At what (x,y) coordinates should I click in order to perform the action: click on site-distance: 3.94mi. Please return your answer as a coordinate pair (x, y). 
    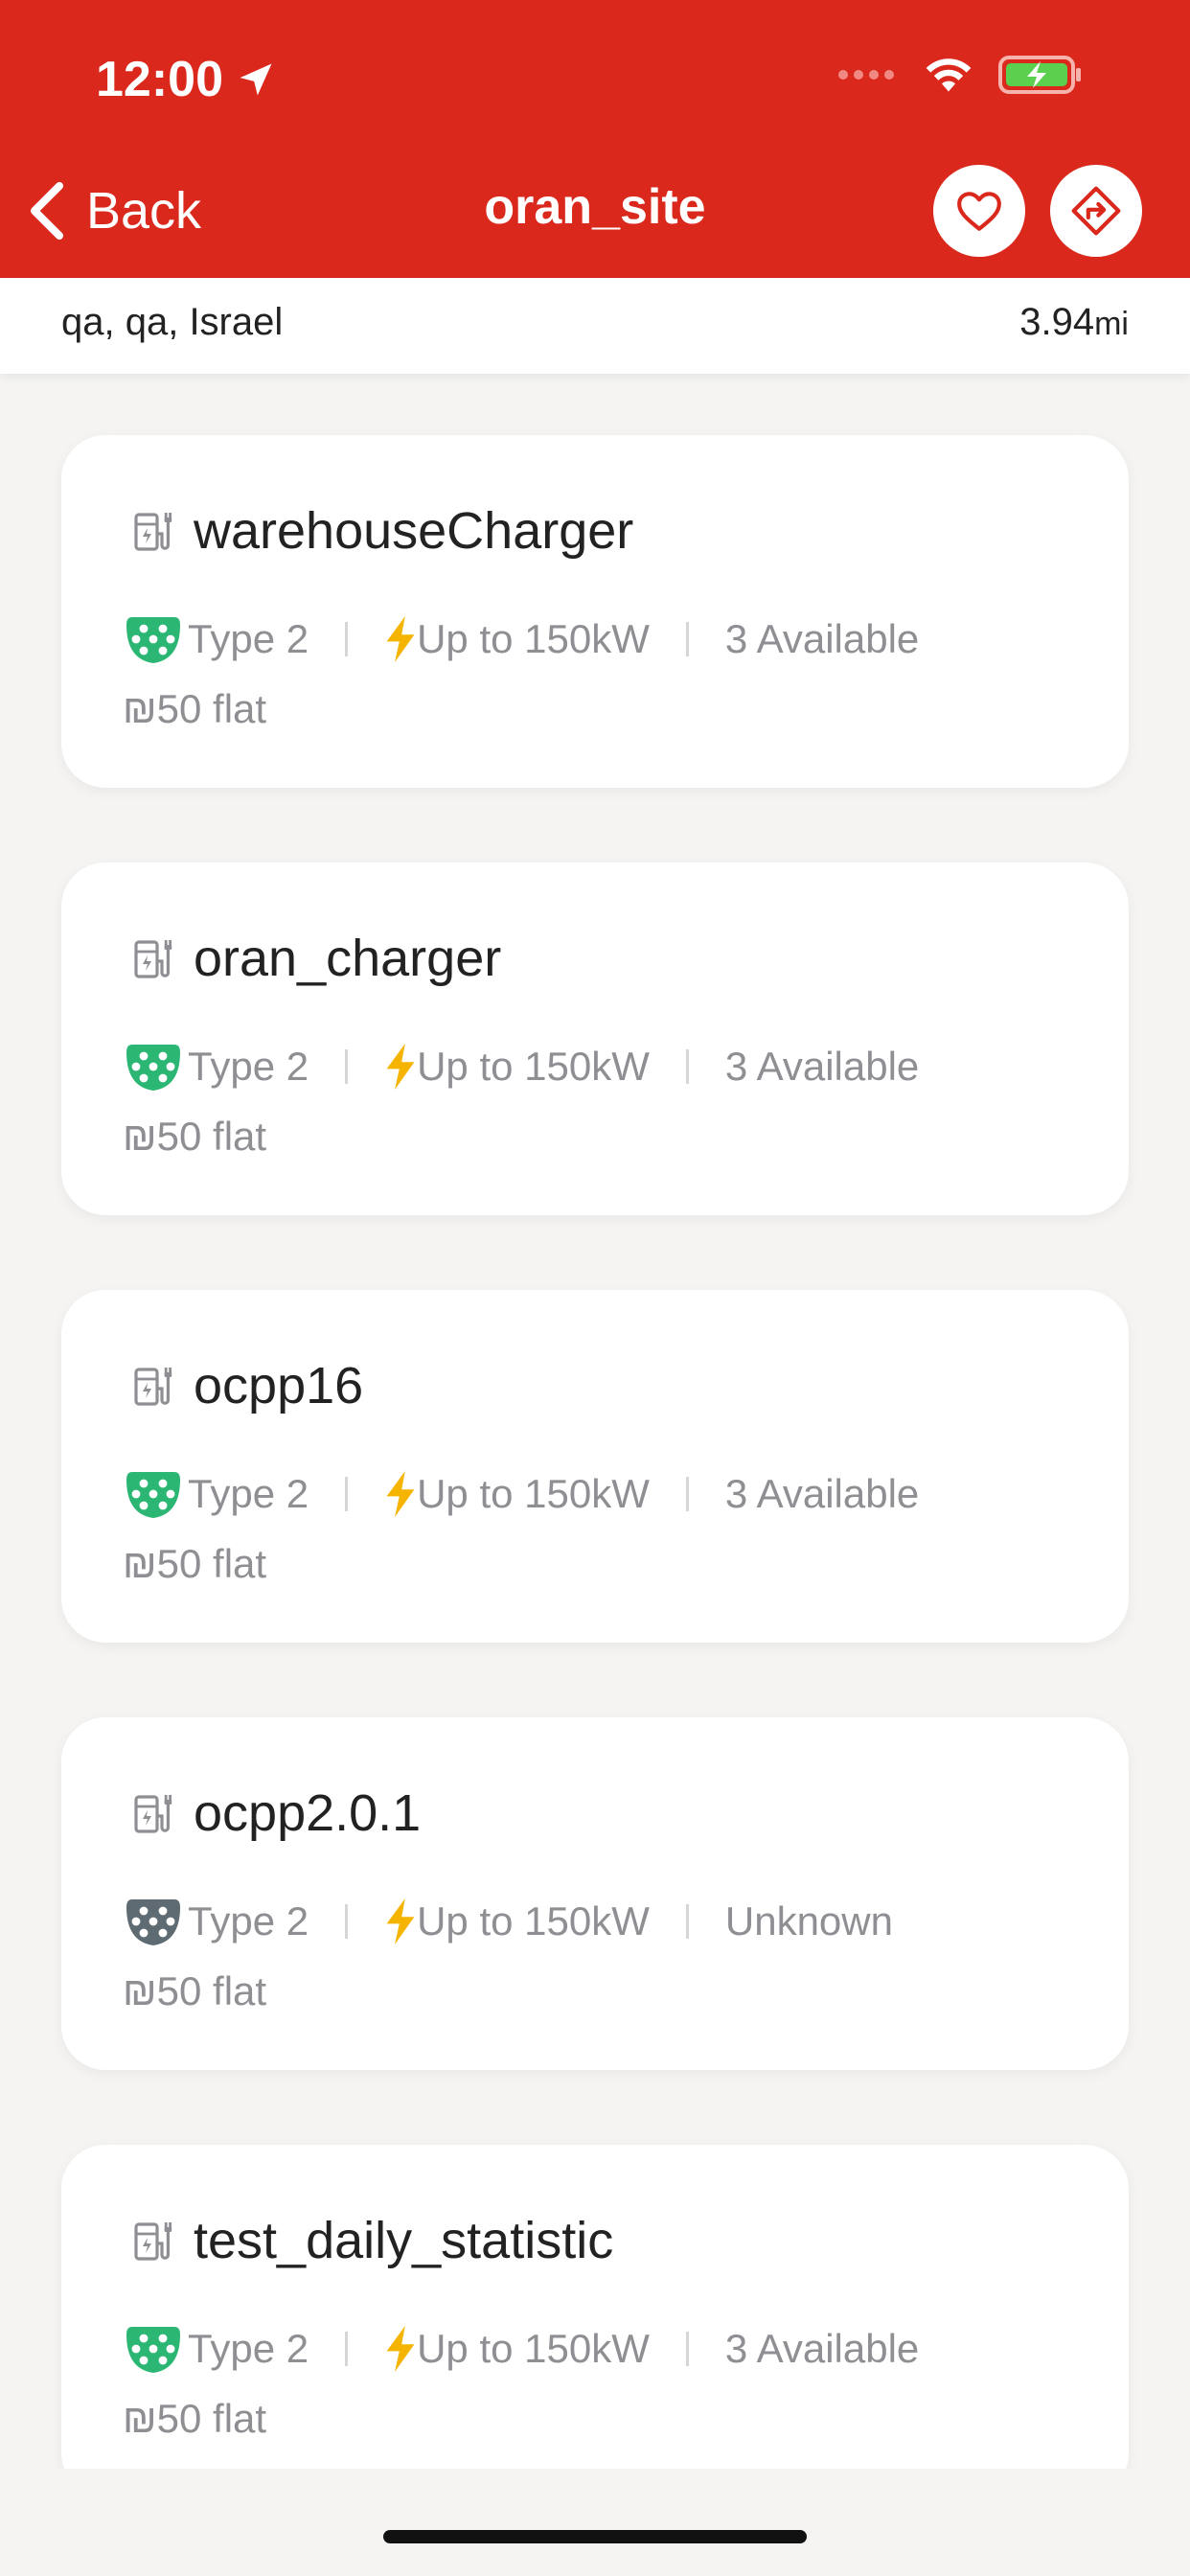
    Looking at the image, I should click on (1074, 322).